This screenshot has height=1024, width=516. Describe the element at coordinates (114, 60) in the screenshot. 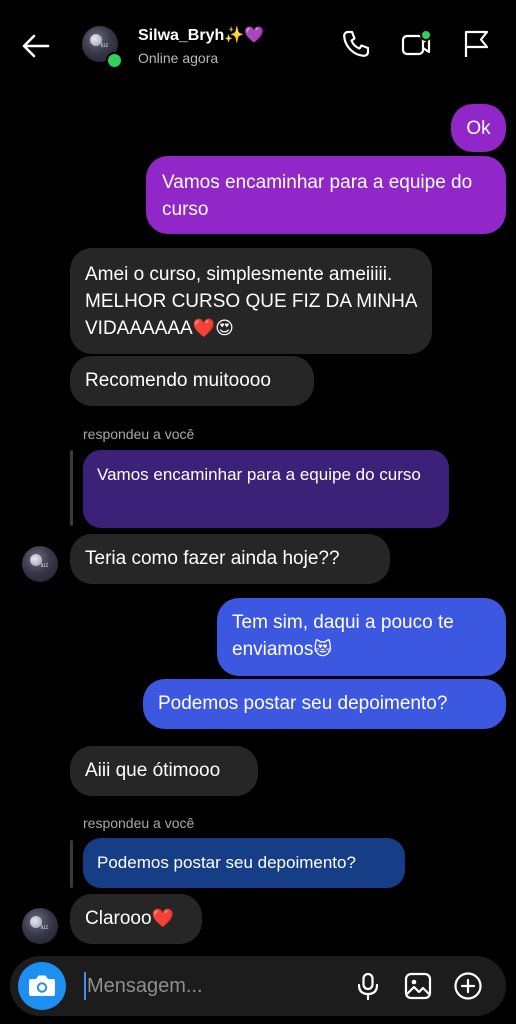

I see `online-indicator` at that location.